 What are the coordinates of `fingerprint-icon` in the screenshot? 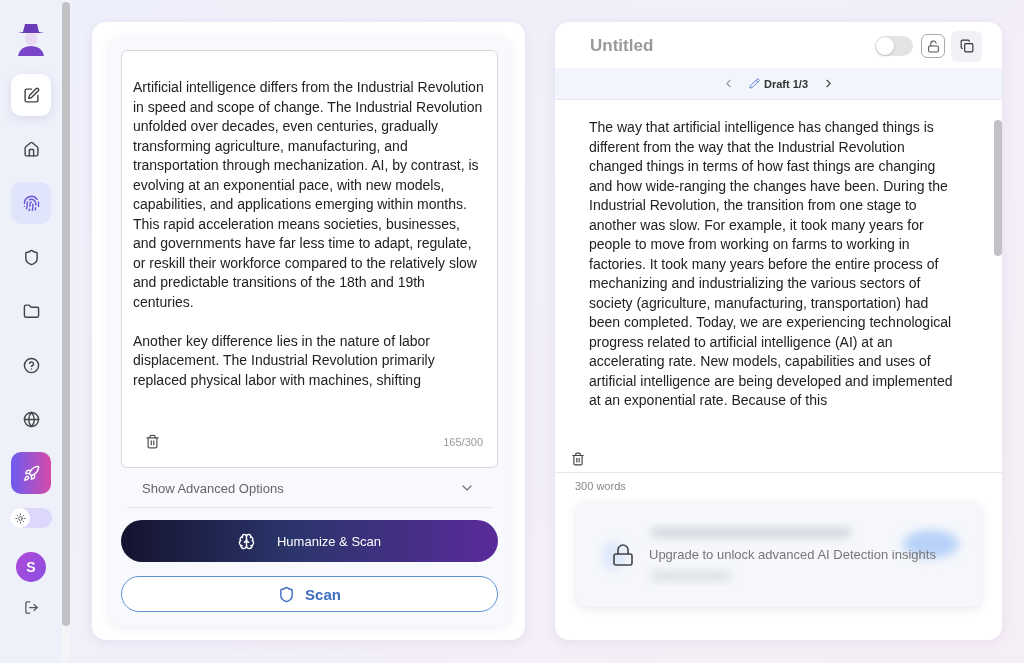 It's located at (31, 203).